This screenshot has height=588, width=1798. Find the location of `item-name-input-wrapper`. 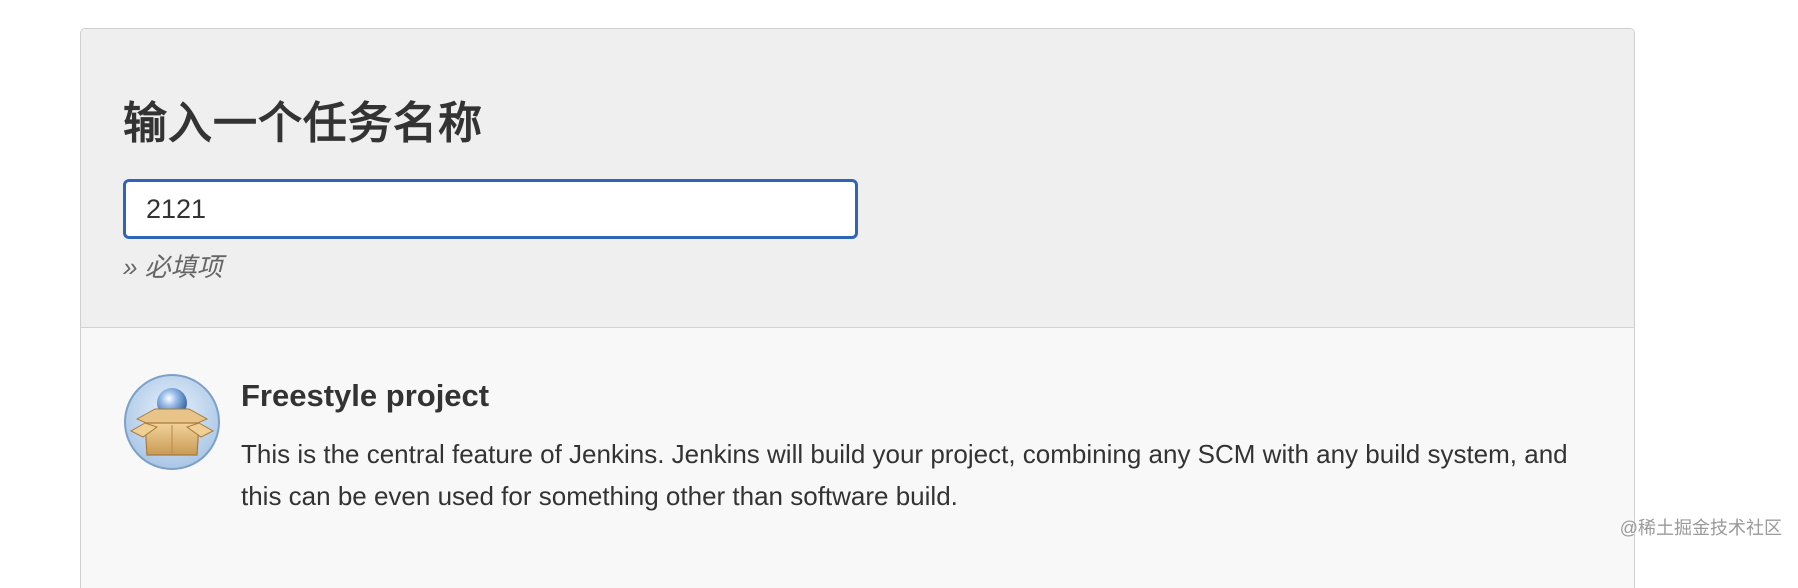

item-name-input-wrapper is located at coordinates (490, 209).